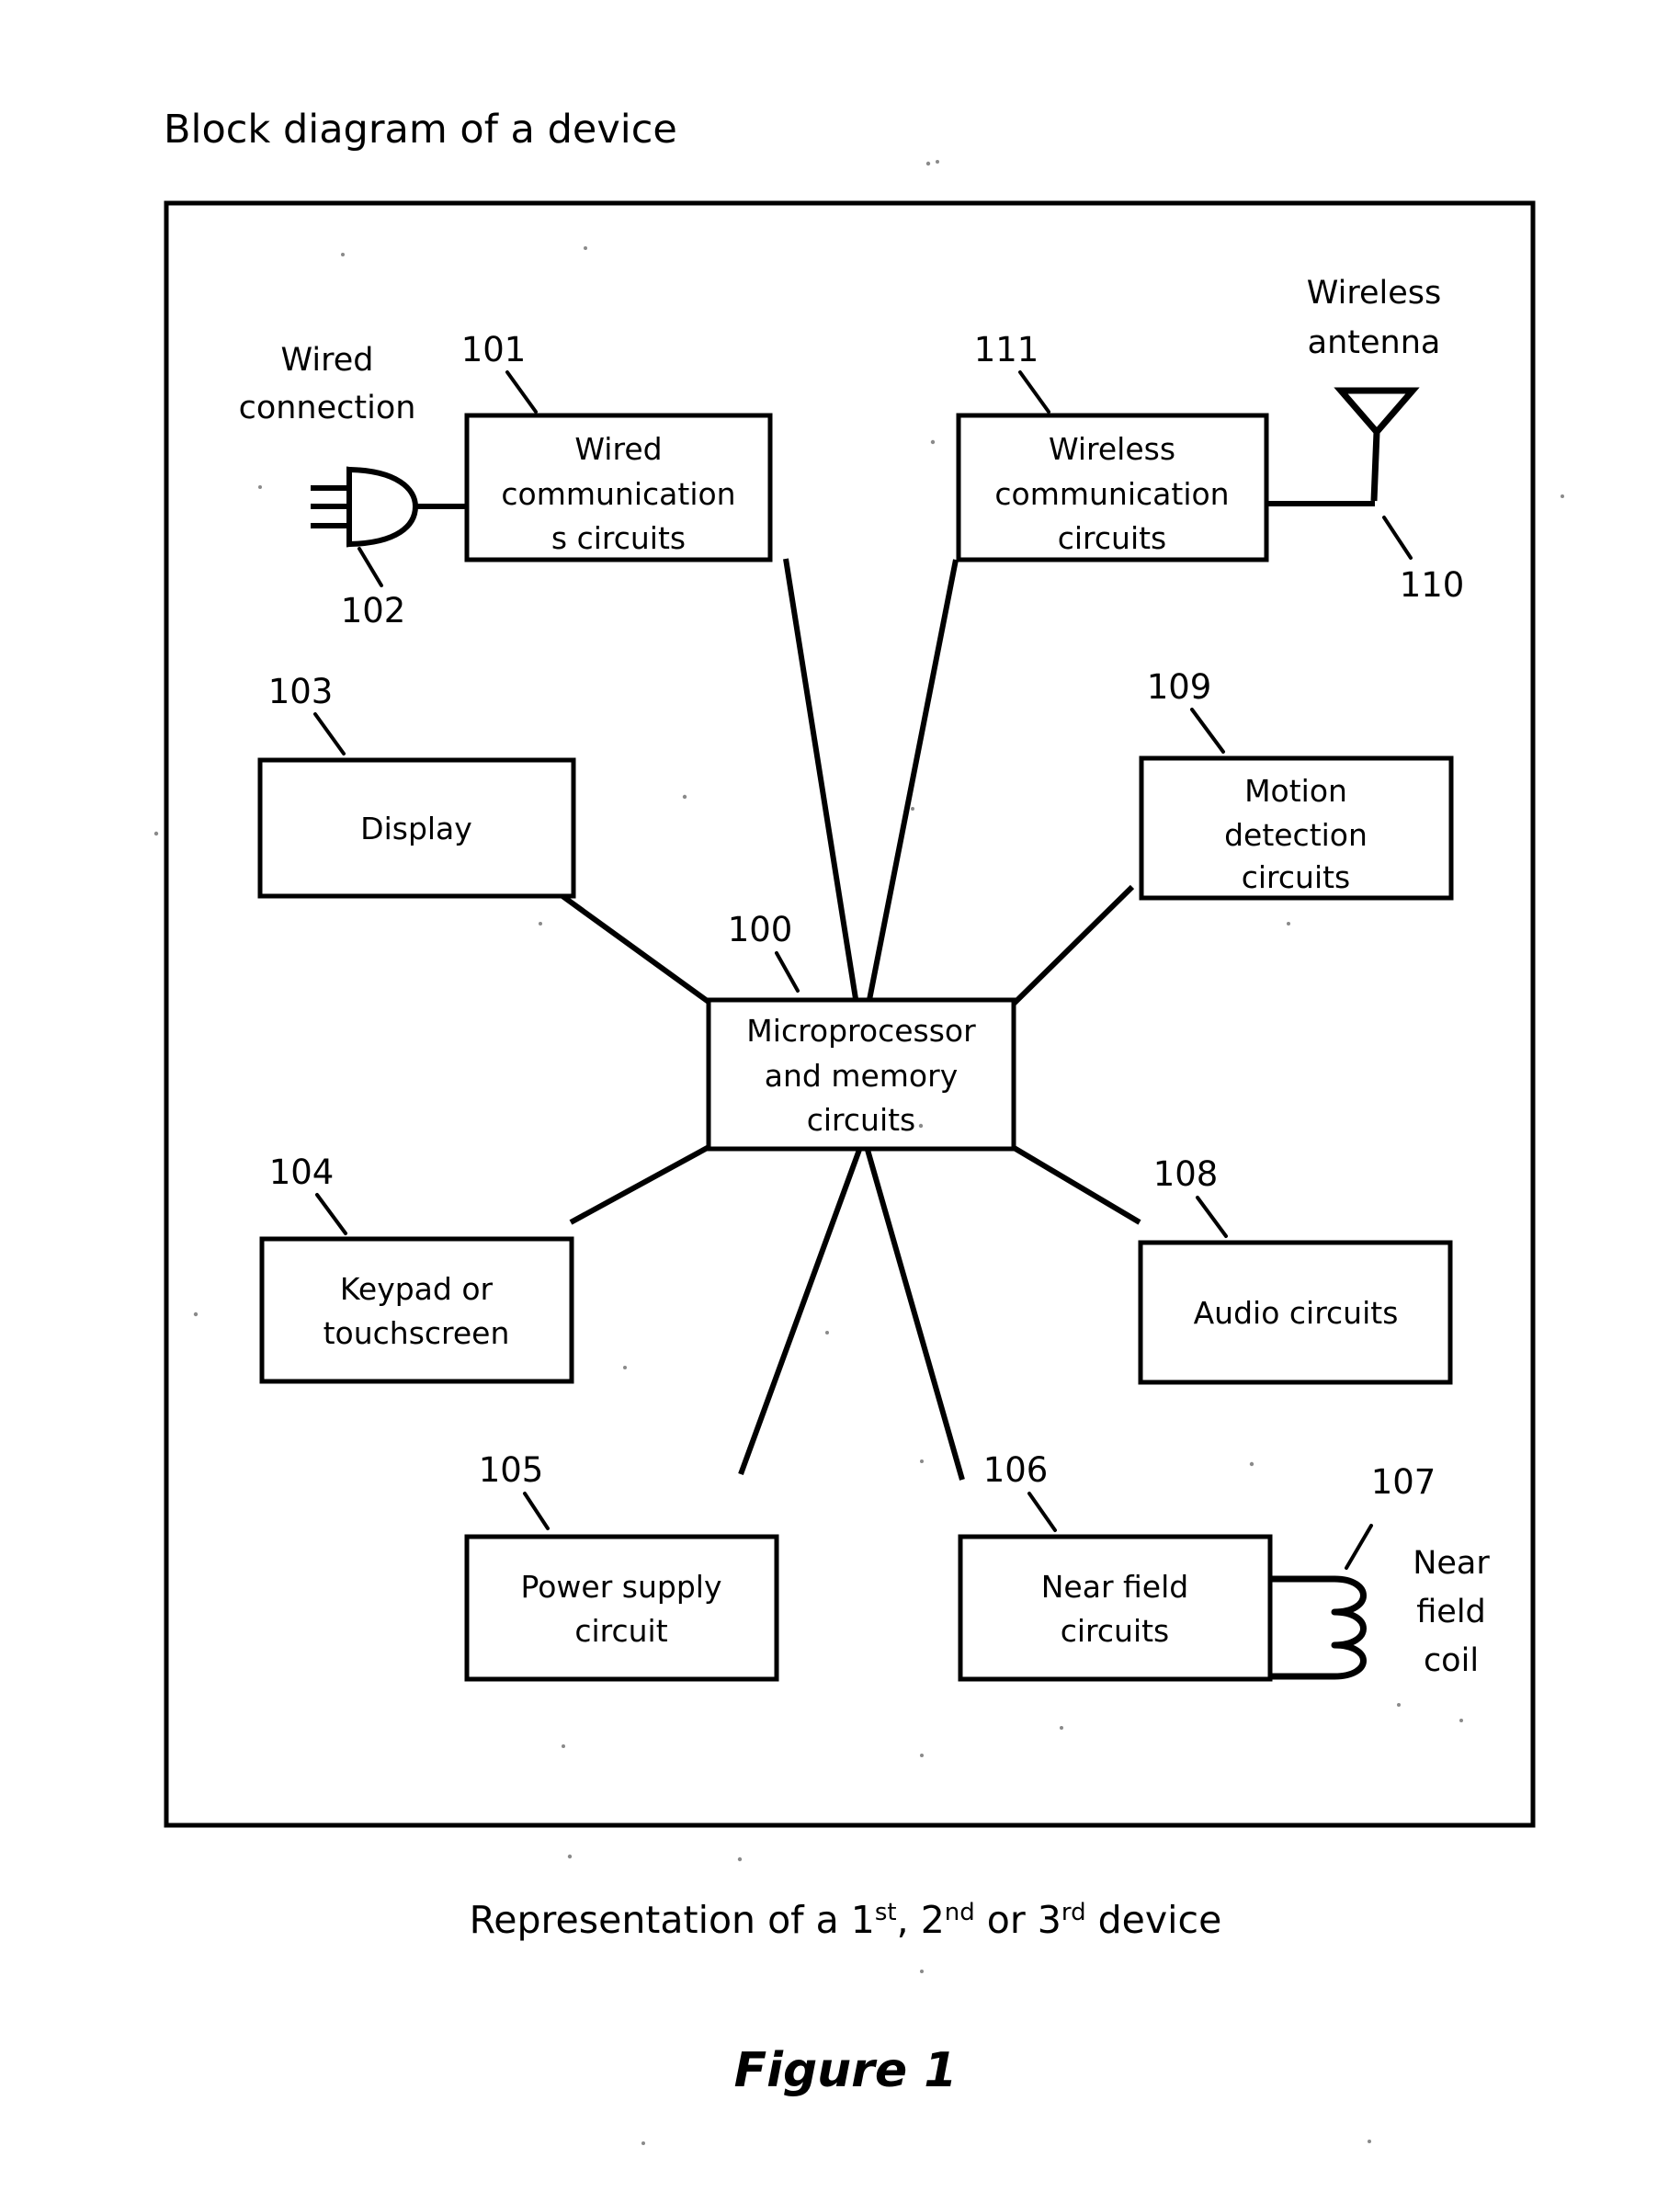 The image size is (1680, 2203). I want to click on antenna-stem-icon, so click(1375, 466).